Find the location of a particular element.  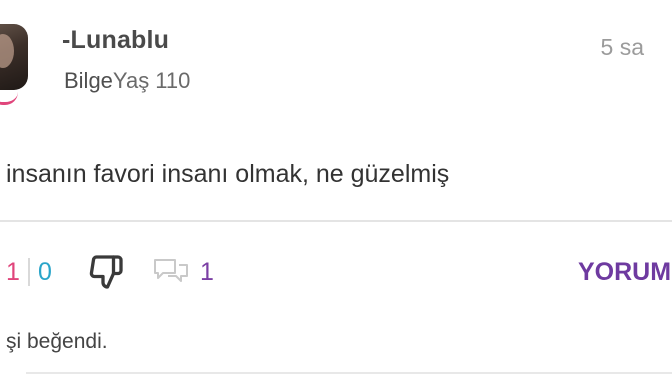

author-rank-title: Bilge is located at coordinates (88, 80).